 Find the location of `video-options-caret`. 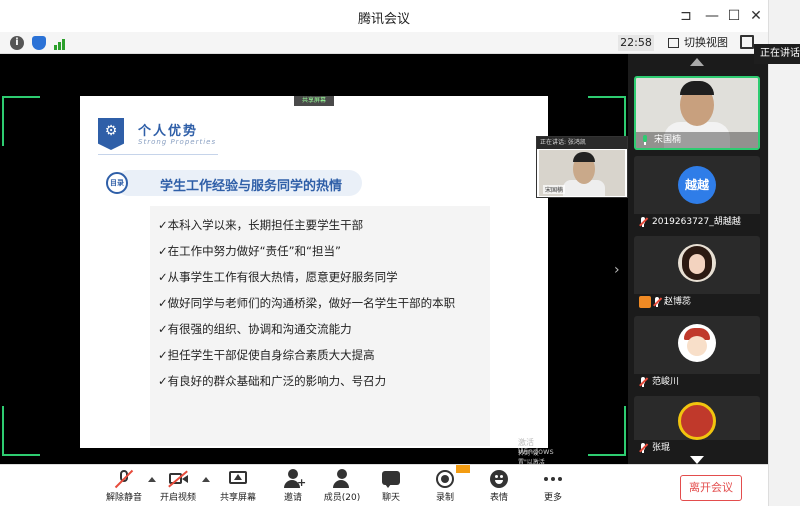

video-options-caret is located at coordinates (206, 479).